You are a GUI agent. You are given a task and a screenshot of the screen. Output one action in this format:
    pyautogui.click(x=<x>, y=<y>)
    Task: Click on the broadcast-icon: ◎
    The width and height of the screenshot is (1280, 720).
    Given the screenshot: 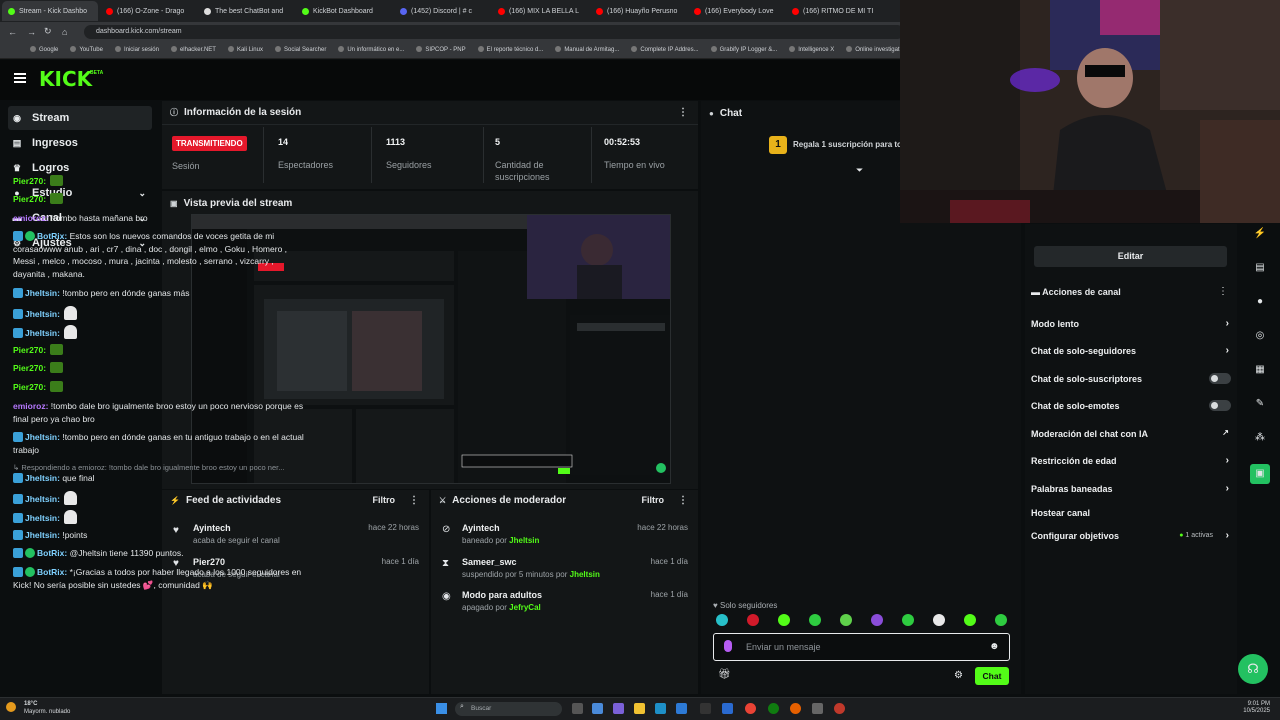 What is the action you would take?
    pyautogui.click(x=1260, y=336)
    